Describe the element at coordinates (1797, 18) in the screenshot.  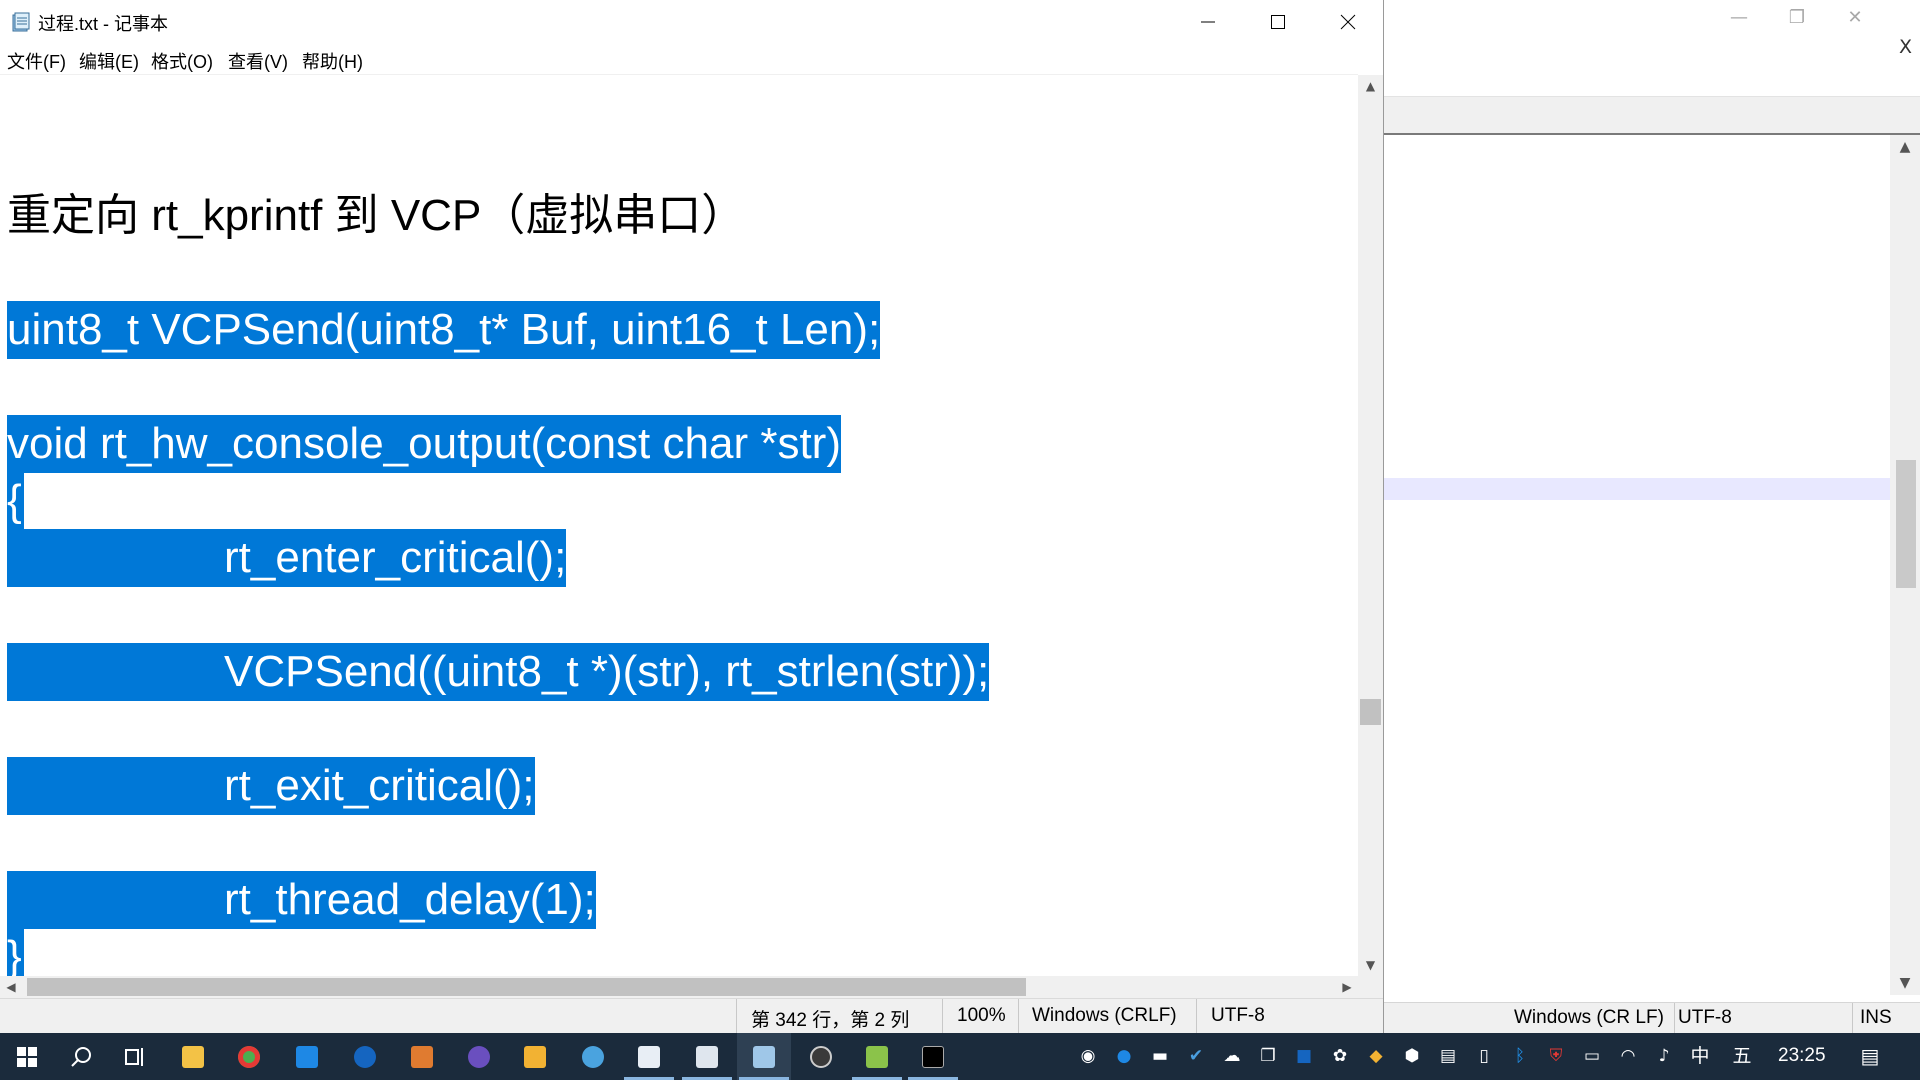
I see `restore-icon: ❐` at that location.